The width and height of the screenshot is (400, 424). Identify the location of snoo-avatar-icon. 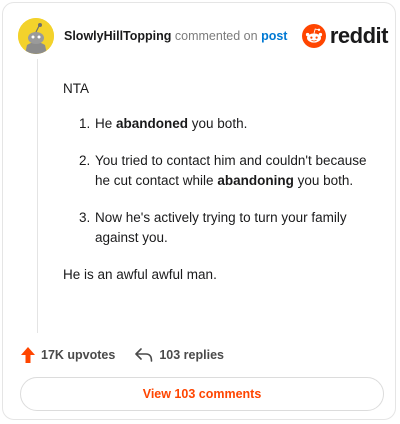
(36, 36).